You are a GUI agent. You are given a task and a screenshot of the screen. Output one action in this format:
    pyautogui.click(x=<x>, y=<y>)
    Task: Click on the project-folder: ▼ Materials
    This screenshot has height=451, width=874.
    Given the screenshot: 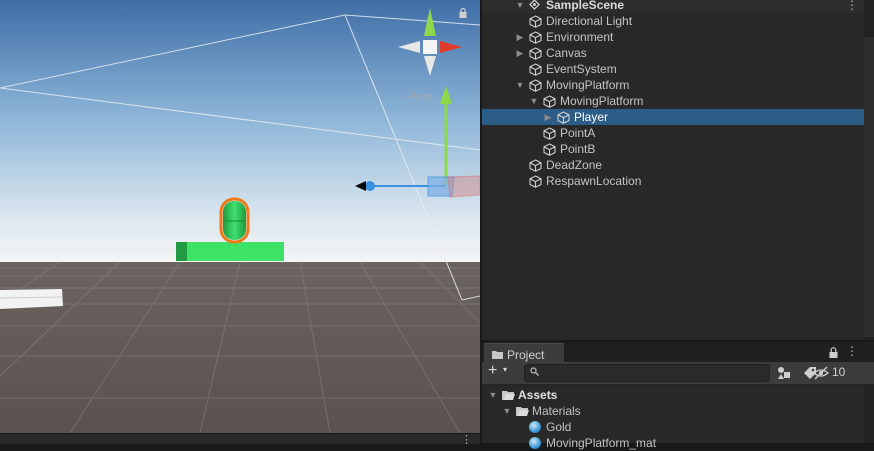 What is the action you would take?
    pyautogui.click(x=673, y=411)
    